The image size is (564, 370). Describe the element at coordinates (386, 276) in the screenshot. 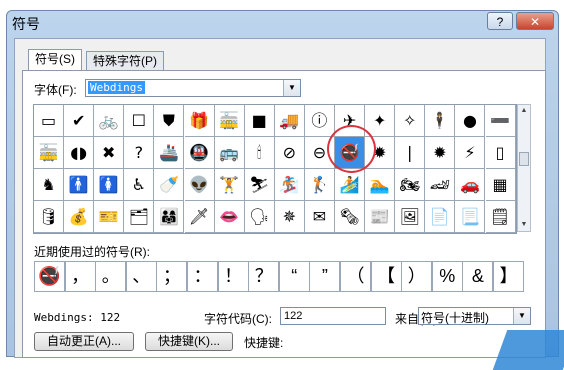

I see `recent-symbol-cell: 【` at that location.